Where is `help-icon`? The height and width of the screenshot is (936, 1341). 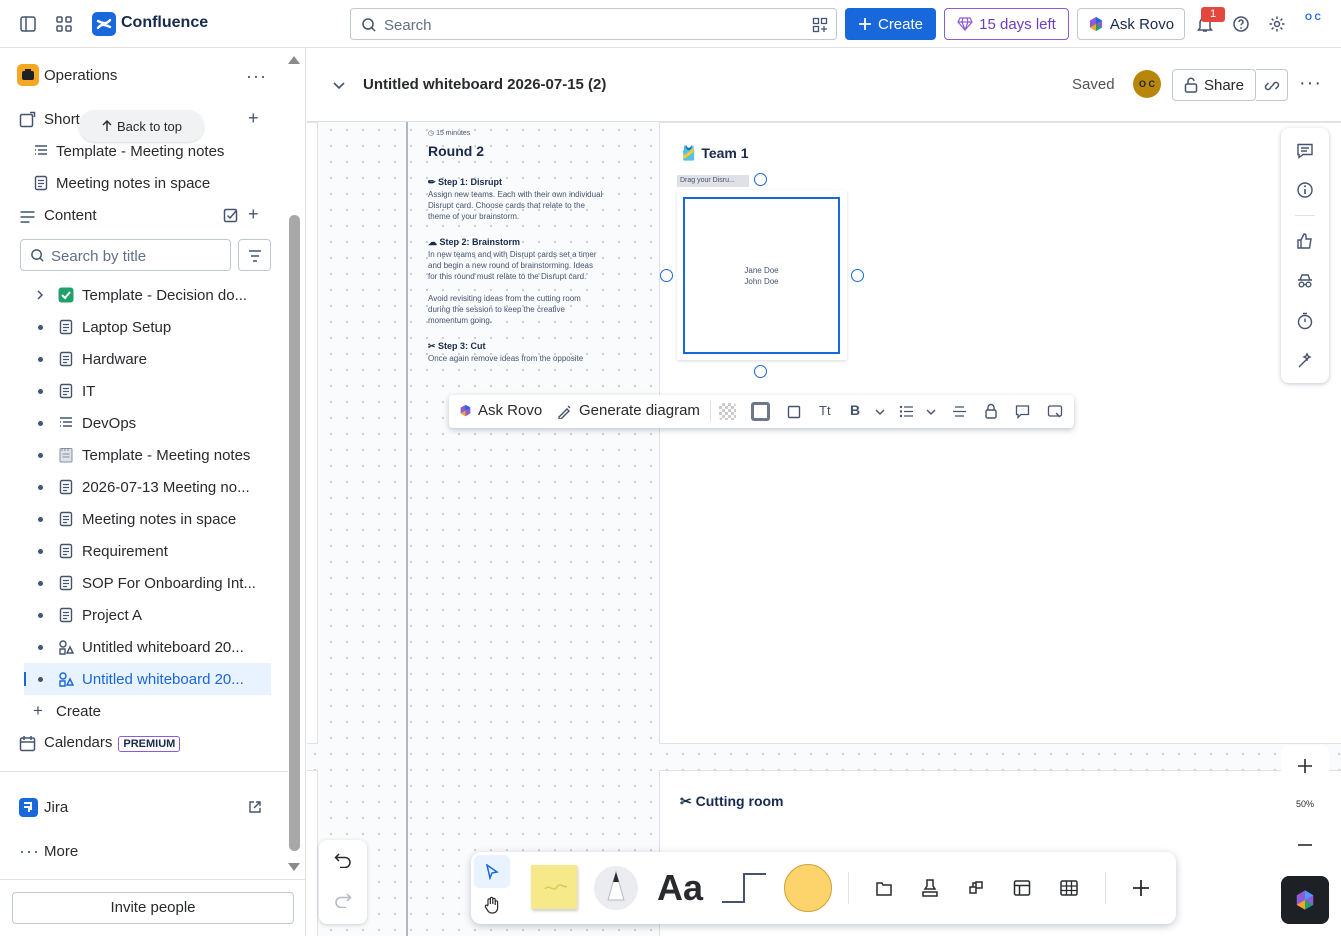
help-icon is located at coordinates (1241, 24).